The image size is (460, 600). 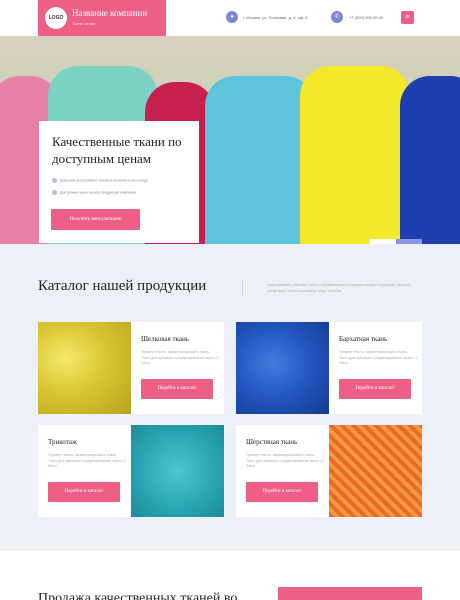 I want to click on divider, so click(x=242, y=288).